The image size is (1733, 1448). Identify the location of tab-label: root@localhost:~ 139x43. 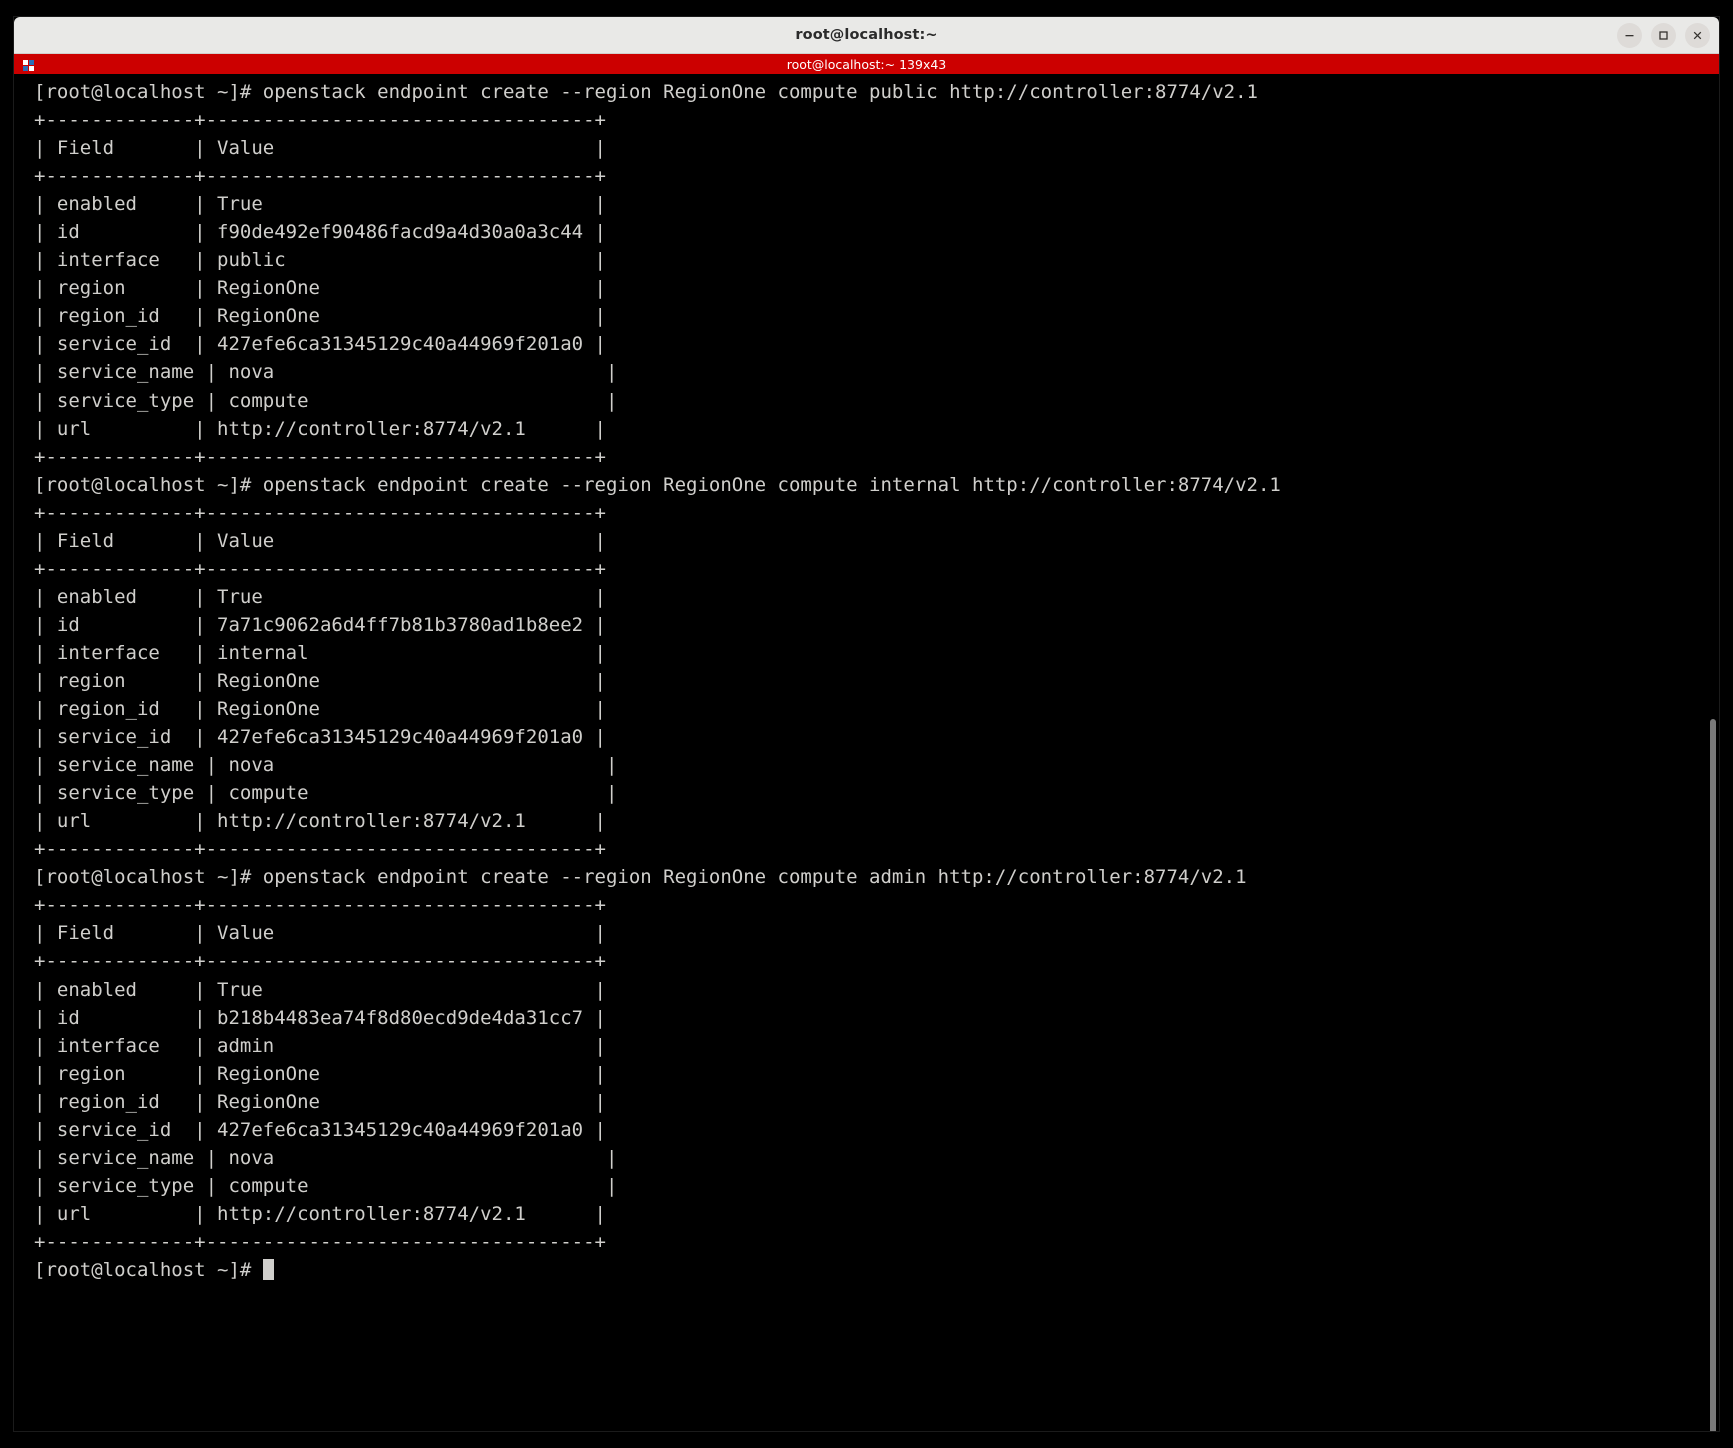
(866, 64).